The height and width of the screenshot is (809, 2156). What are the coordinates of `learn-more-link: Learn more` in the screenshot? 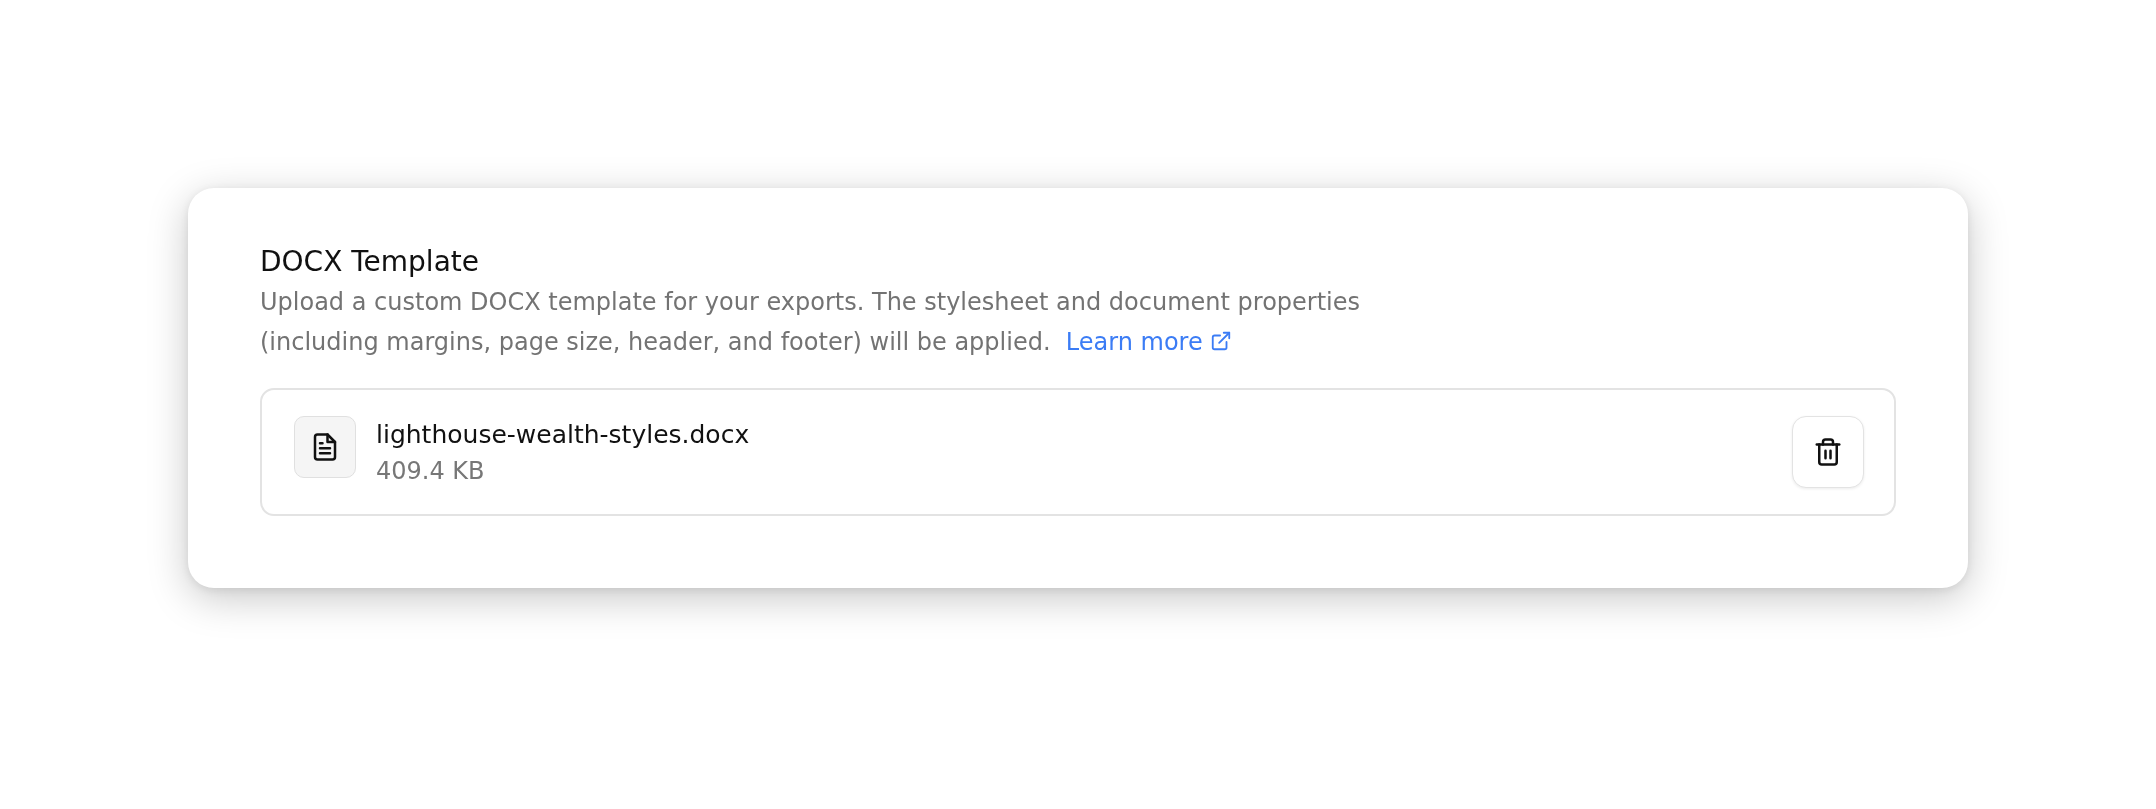 It's located at (1149, 342).